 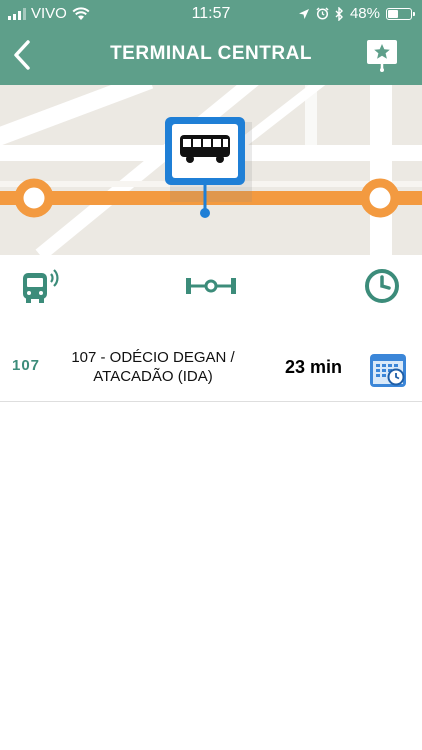 I want to click on app-header: VIVO 11:57 48% TERMINAL CENTRAL, so click(x=211, y=42).